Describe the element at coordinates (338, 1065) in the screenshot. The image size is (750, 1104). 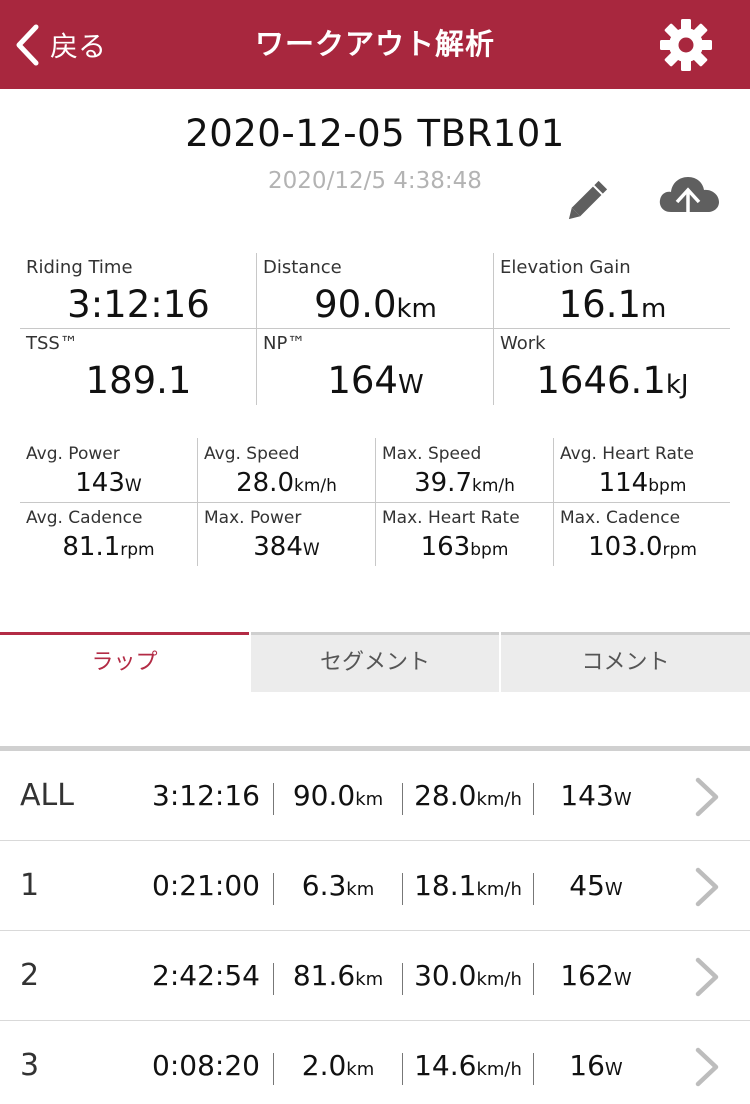
I see `lap-distance: 2.0km` at that location.